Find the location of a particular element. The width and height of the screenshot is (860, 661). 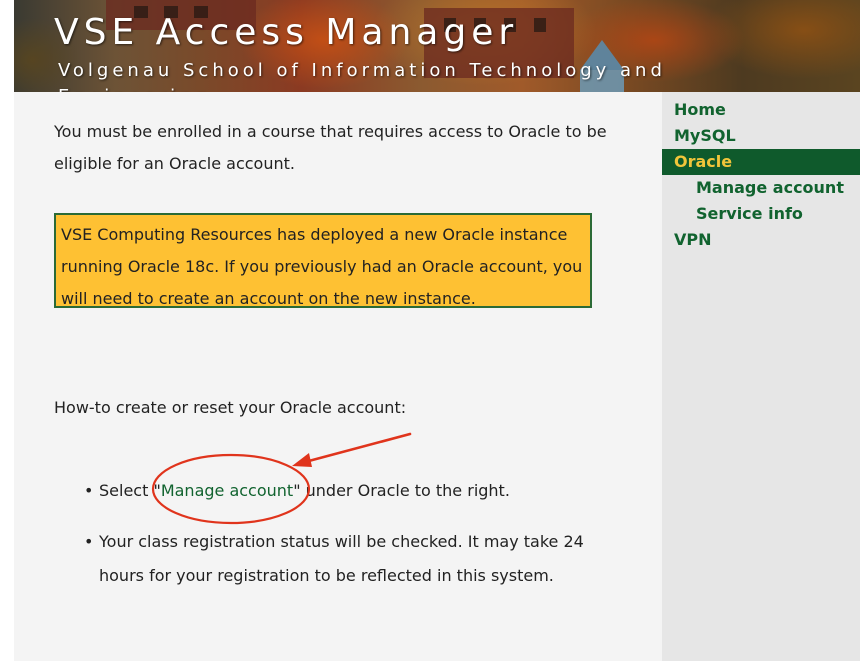

sidebar-item-manage-account: Manage account is located at coordinates (761, 188).